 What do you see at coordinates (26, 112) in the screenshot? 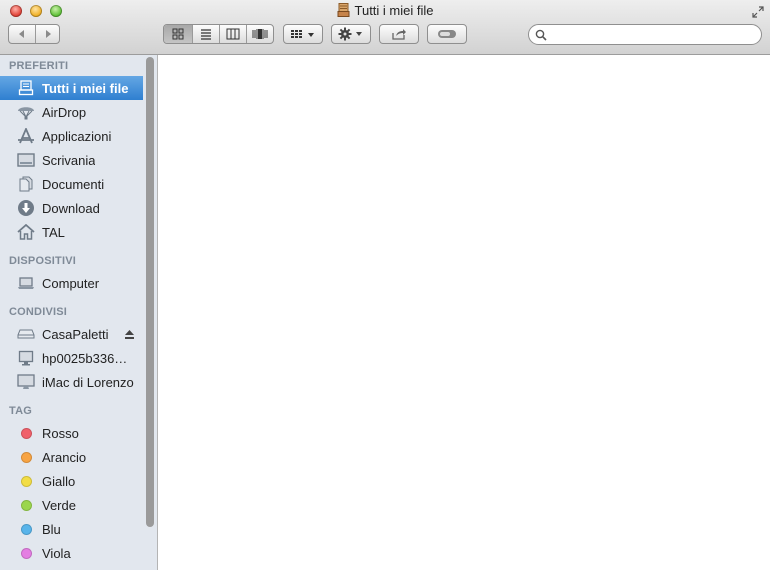
I see `airdrop-icon` at bounding box center [26, 112].